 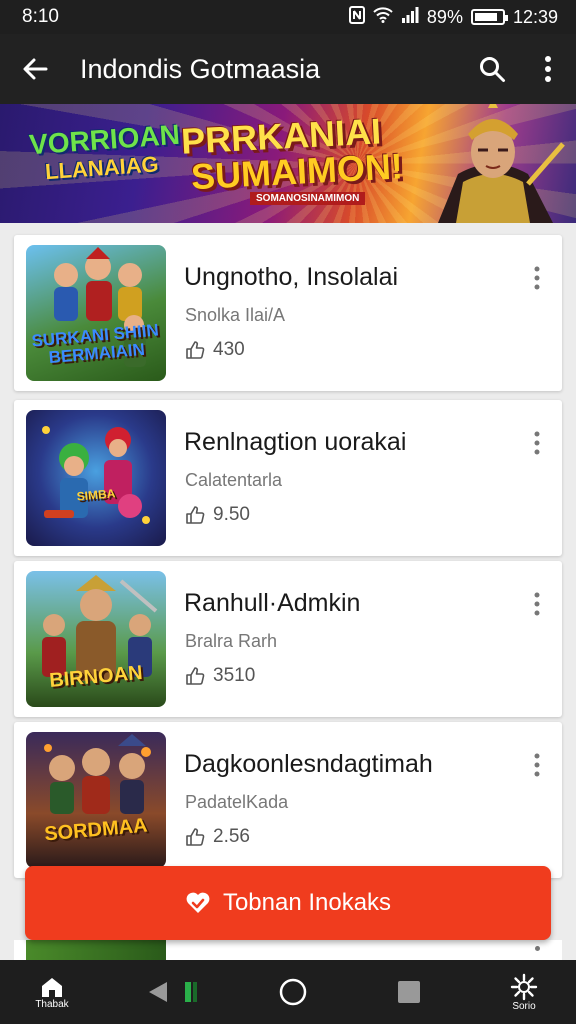 I want to click on heart-check-icon, so click(x=198, y=902).